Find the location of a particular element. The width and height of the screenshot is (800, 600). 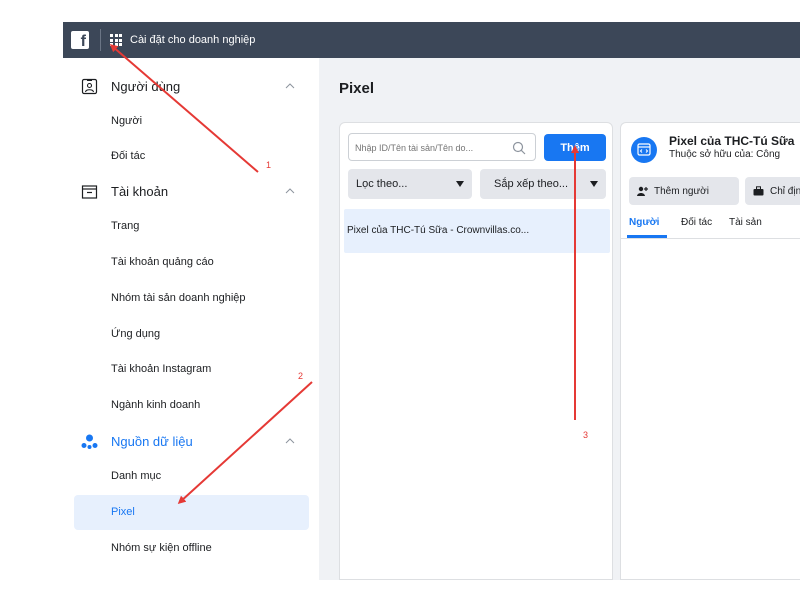

annotation-label-3: 3 is located at coordinates (586, 435).